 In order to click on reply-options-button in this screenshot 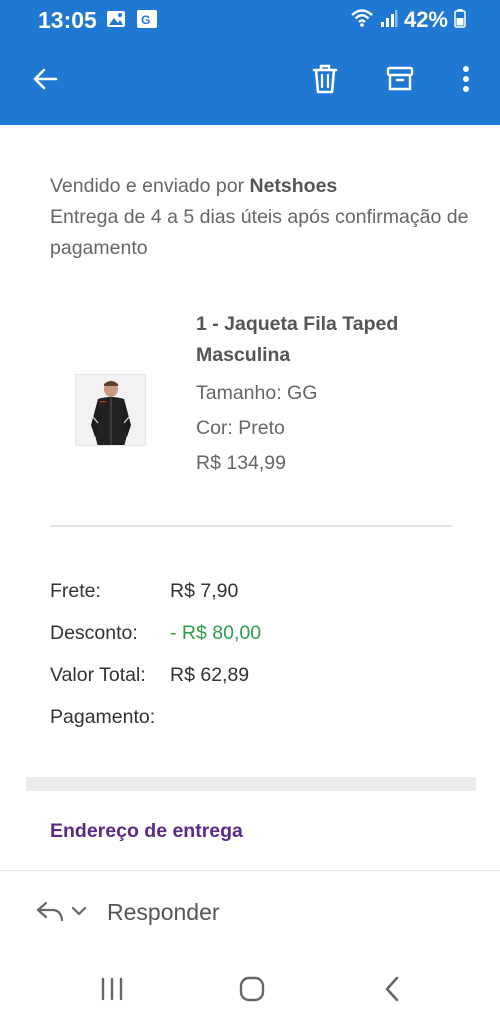, I will do `click(61, 913)`.